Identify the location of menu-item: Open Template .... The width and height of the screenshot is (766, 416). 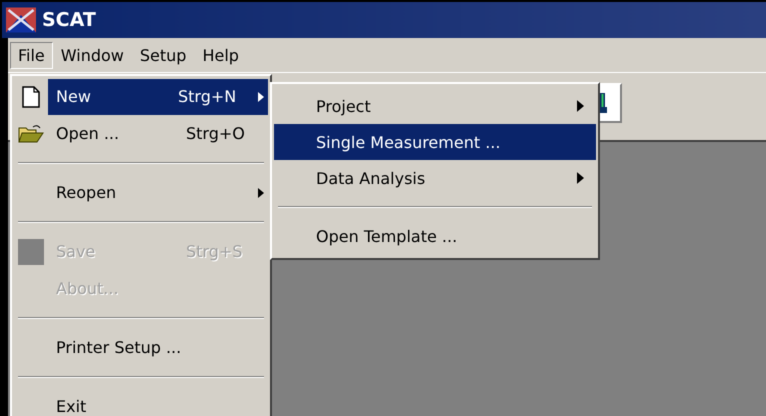
(435, 236).